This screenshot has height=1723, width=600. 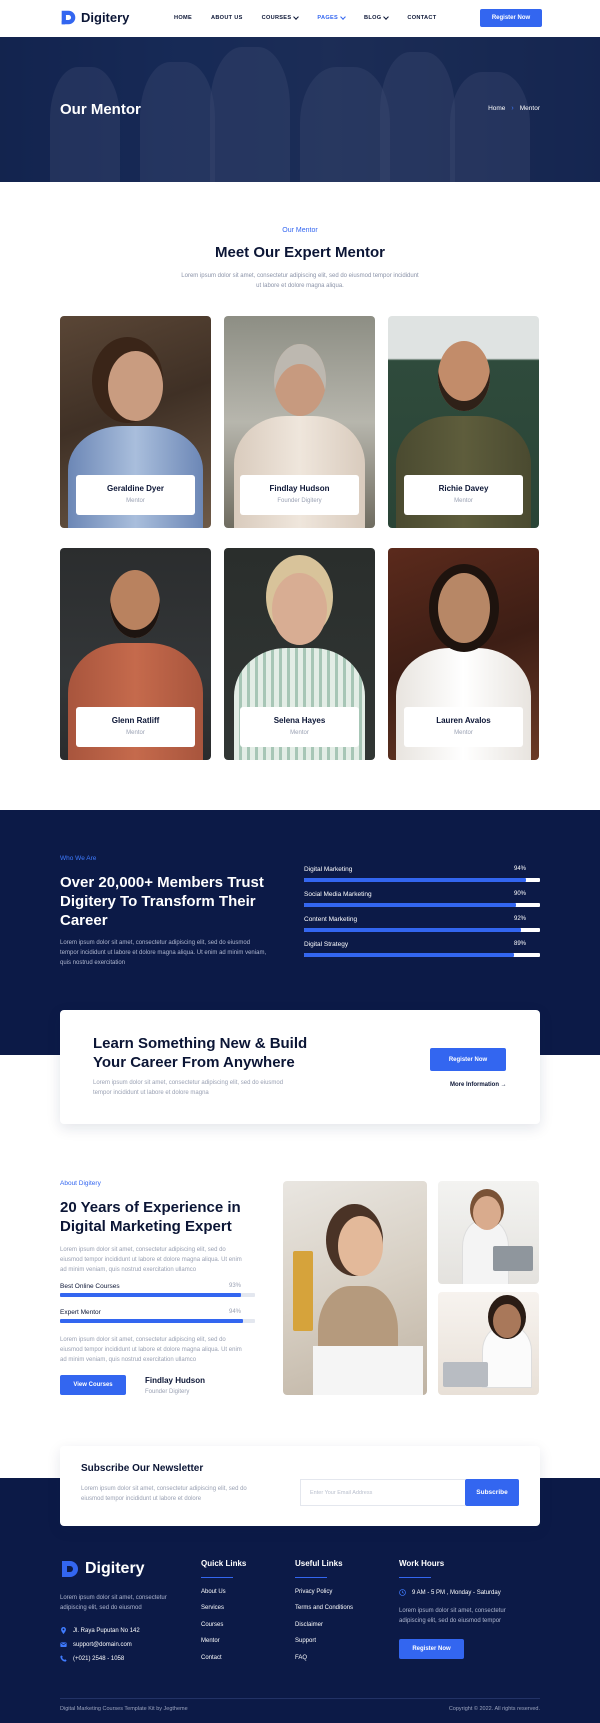 What do you see at coordinates (324, 1608) in the screenshot?
I see `footer-link-terms: Terms and Conditions` at bounding box center [324, 1608].